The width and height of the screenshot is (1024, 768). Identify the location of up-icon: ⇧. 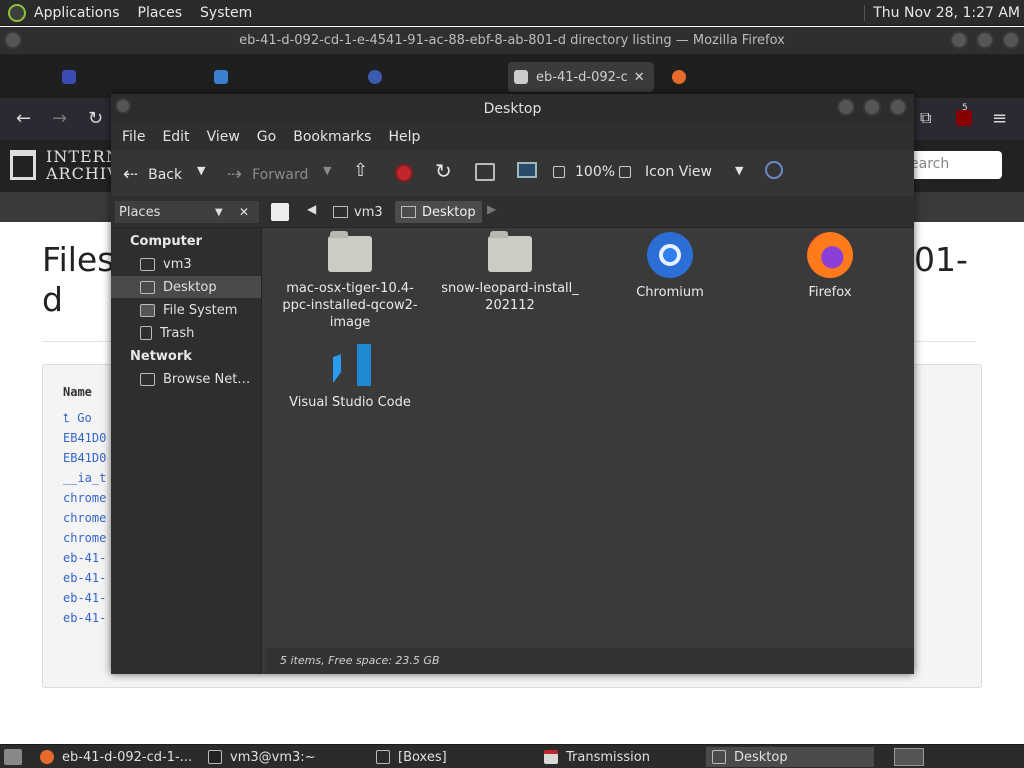
(360, 170).